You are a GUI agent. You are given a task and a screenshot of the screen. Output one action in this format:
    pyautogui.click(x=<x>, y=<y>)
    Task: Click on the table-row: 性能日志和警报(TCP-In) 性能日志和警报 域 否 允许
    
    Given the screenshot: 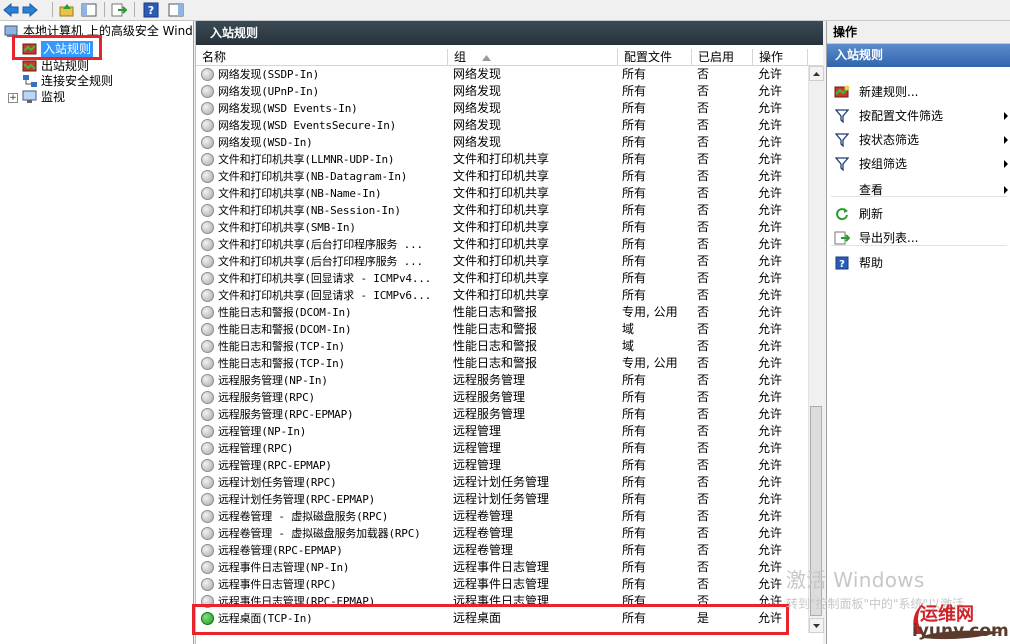 What is the action you would take?
    pyautogui.click(x=502, y=346)
    